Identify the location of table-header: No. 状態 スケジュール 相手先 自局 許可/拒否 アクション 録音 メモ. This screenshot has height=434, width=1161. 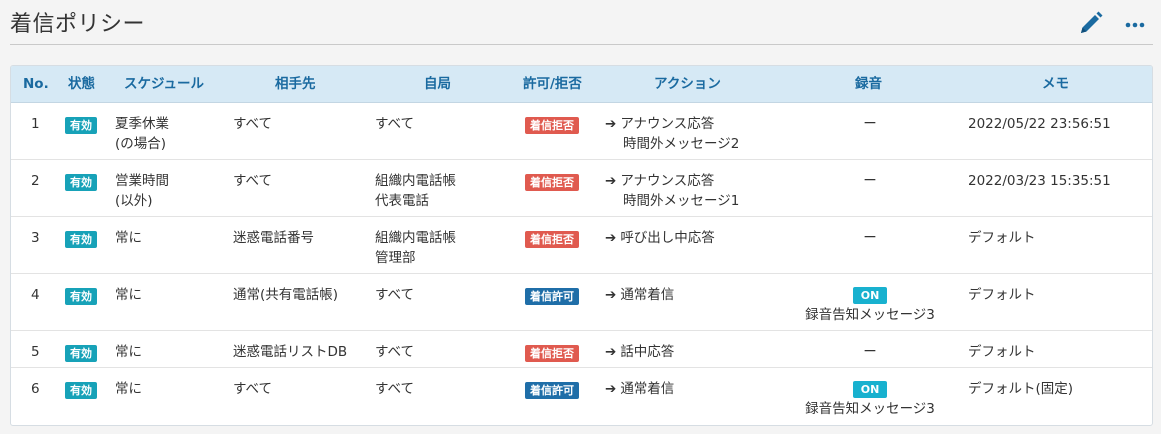
(581, 84).